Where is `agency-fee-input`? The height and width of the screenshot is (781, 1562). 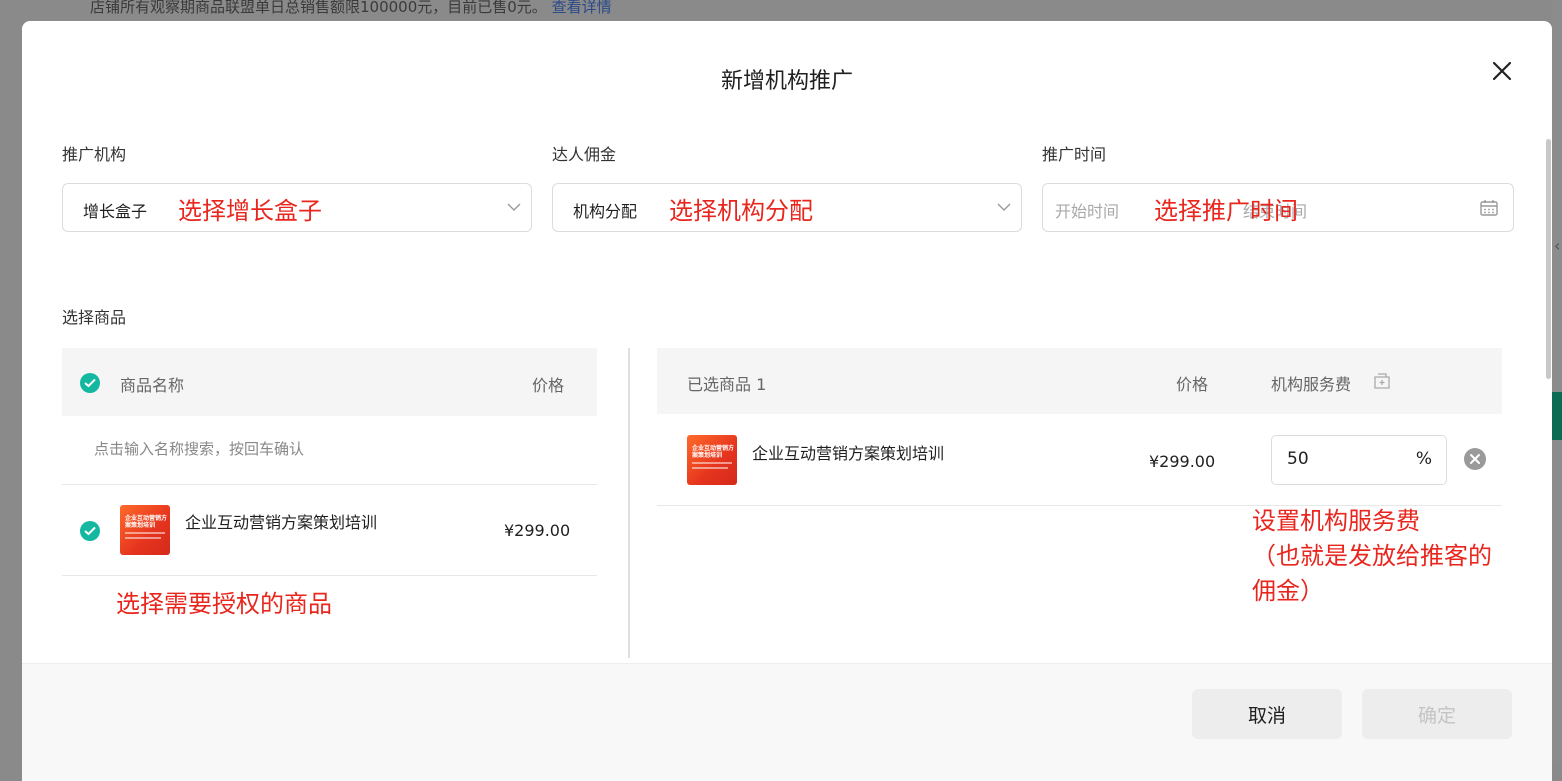
agency-fee-input is located at coordinates (1347, 459).